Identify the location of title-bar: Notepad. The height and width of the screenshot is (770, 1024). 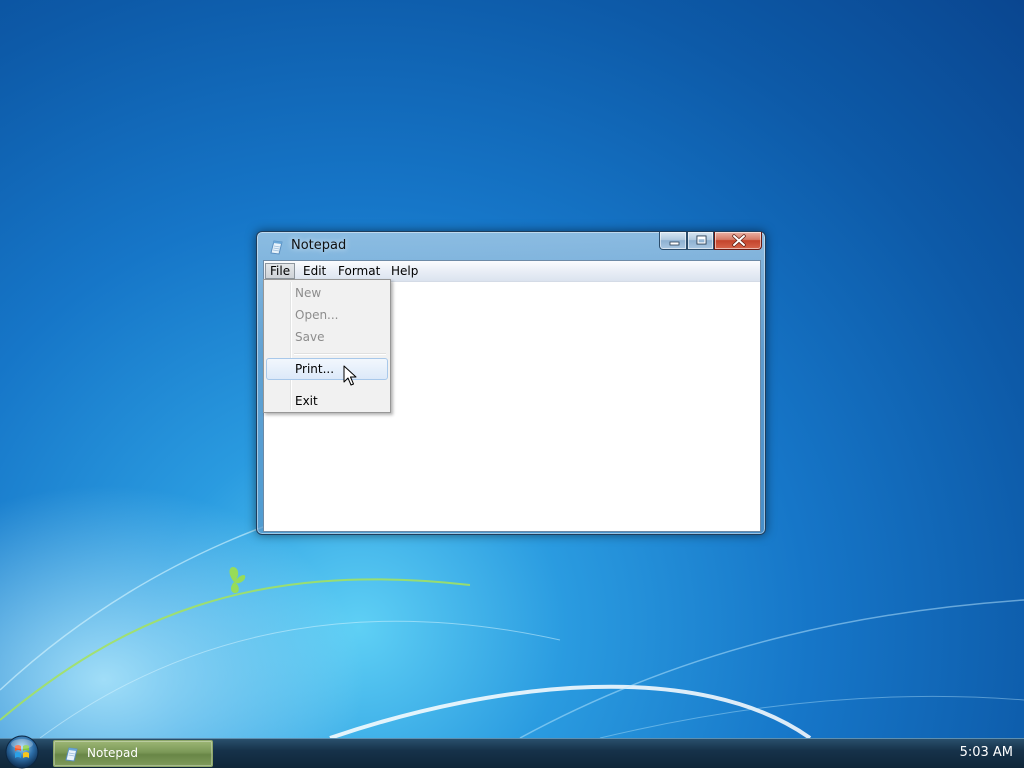
(511, 246).